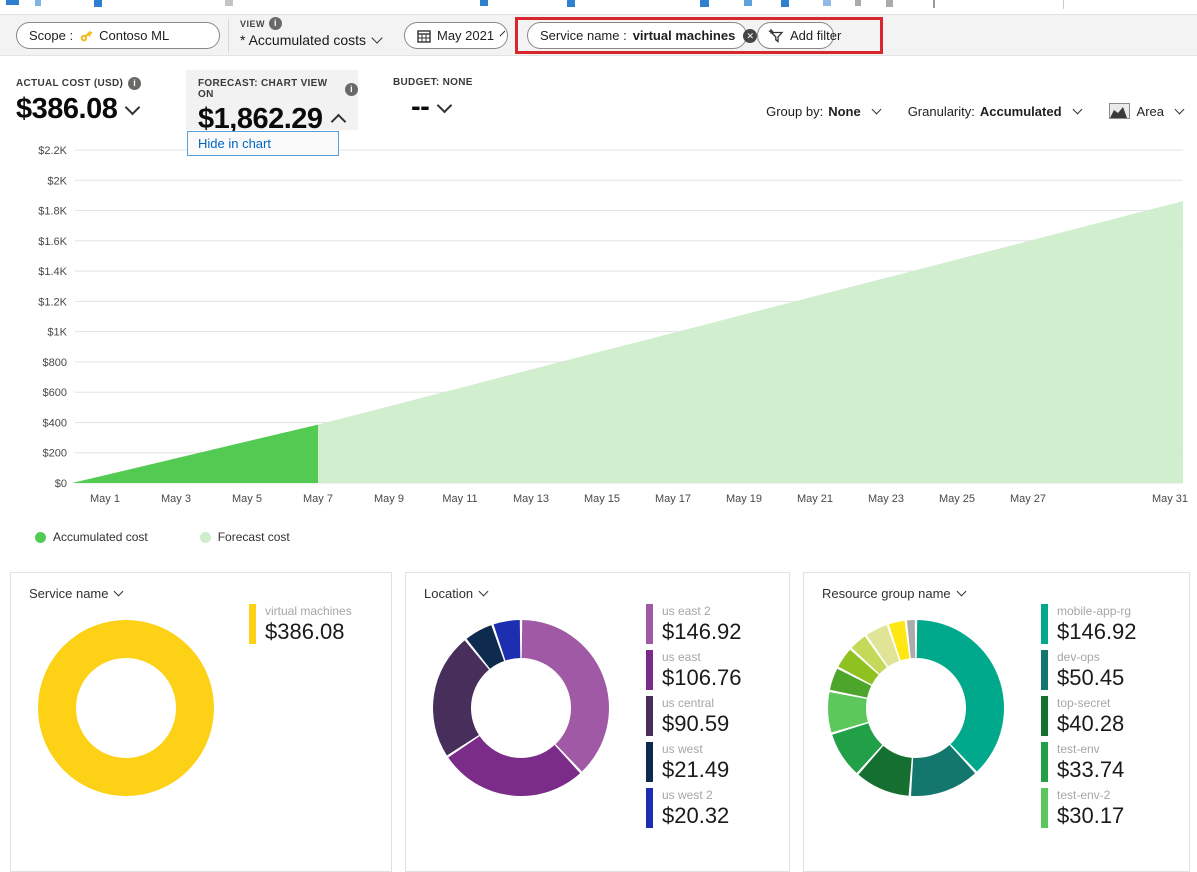 The image size is (1197, 872). I want to click on legend-label: us west, so click(682, 749).